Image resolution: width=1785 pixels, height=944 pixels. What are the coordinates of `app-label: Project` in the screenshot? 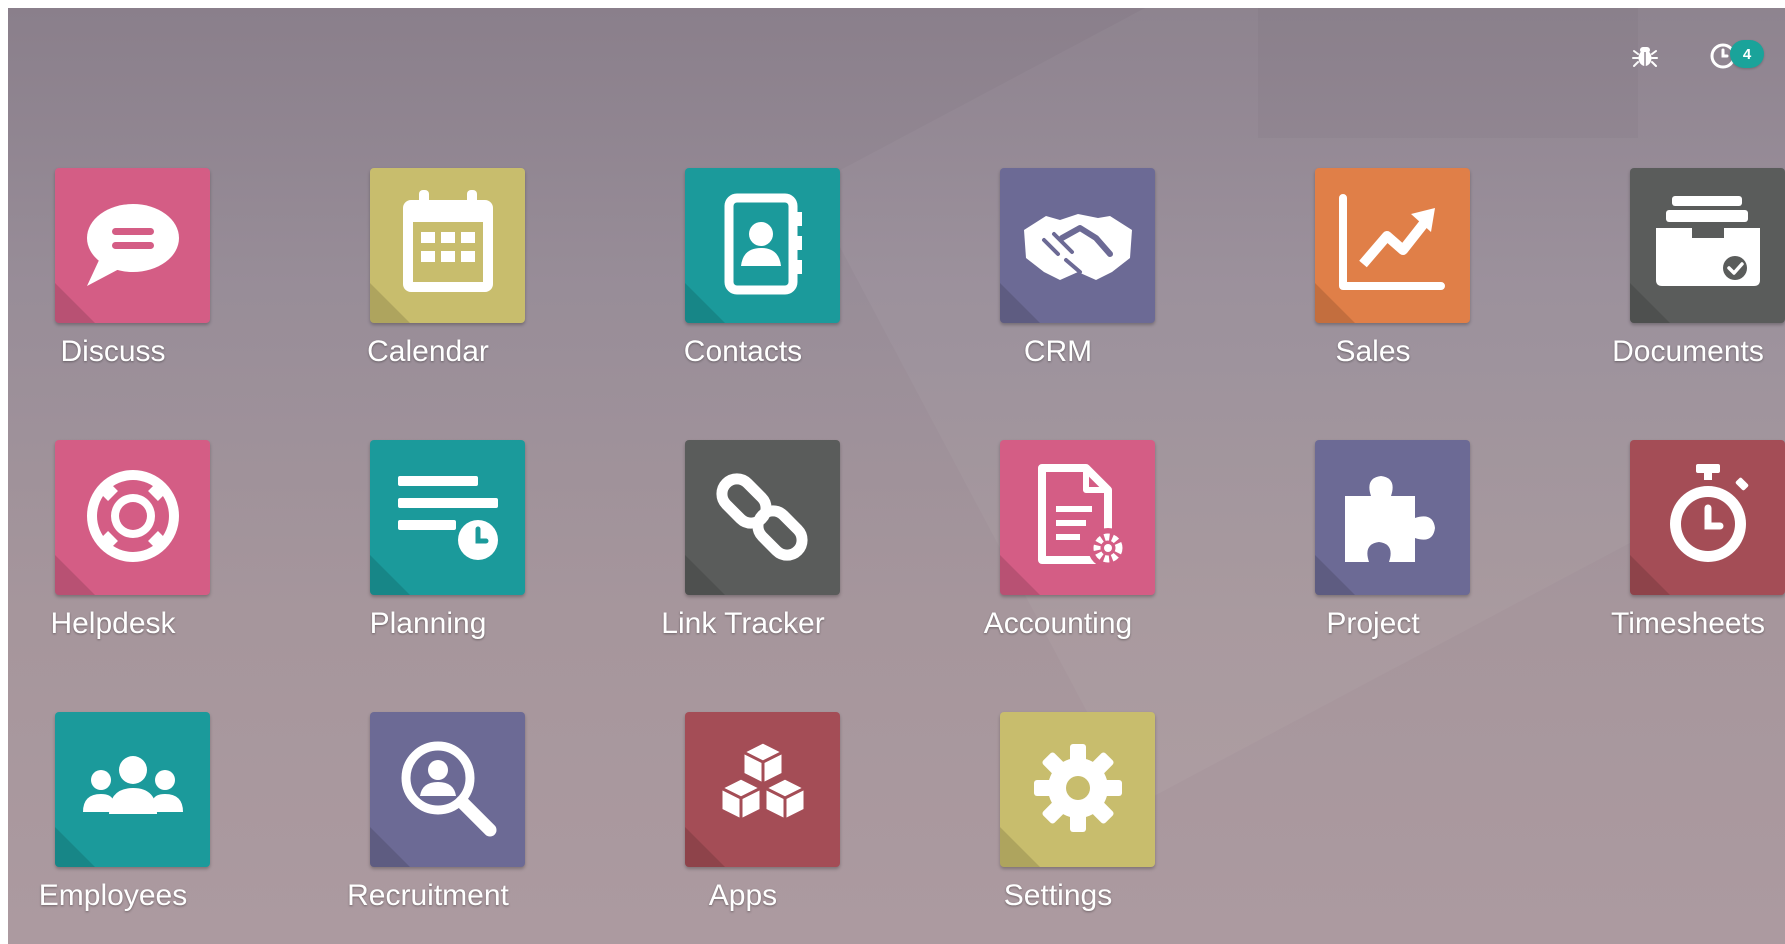 It's located at (1373, 623).